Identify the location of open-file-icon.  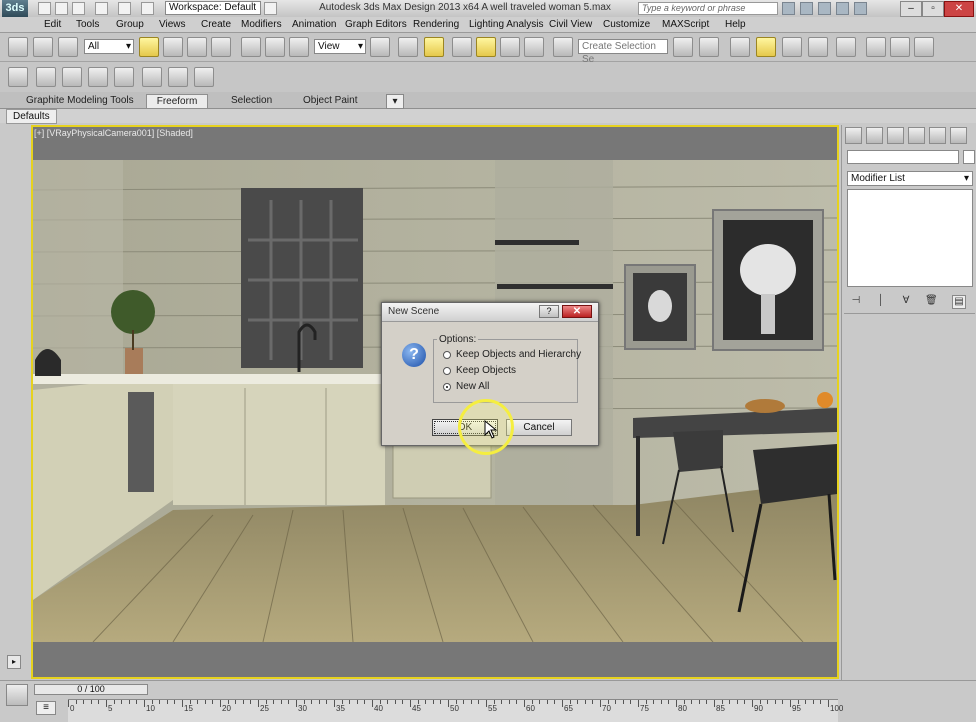
(61, 8).